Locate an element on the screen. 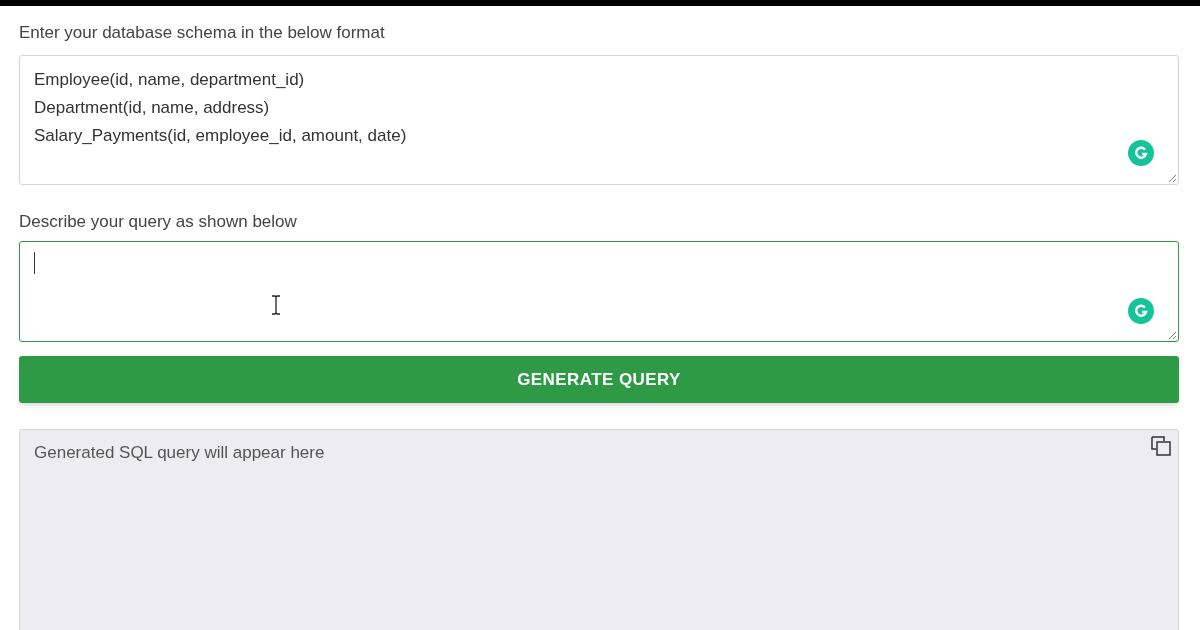  schema-line: Department(id, name, address) is located at coordinates (152, 107).